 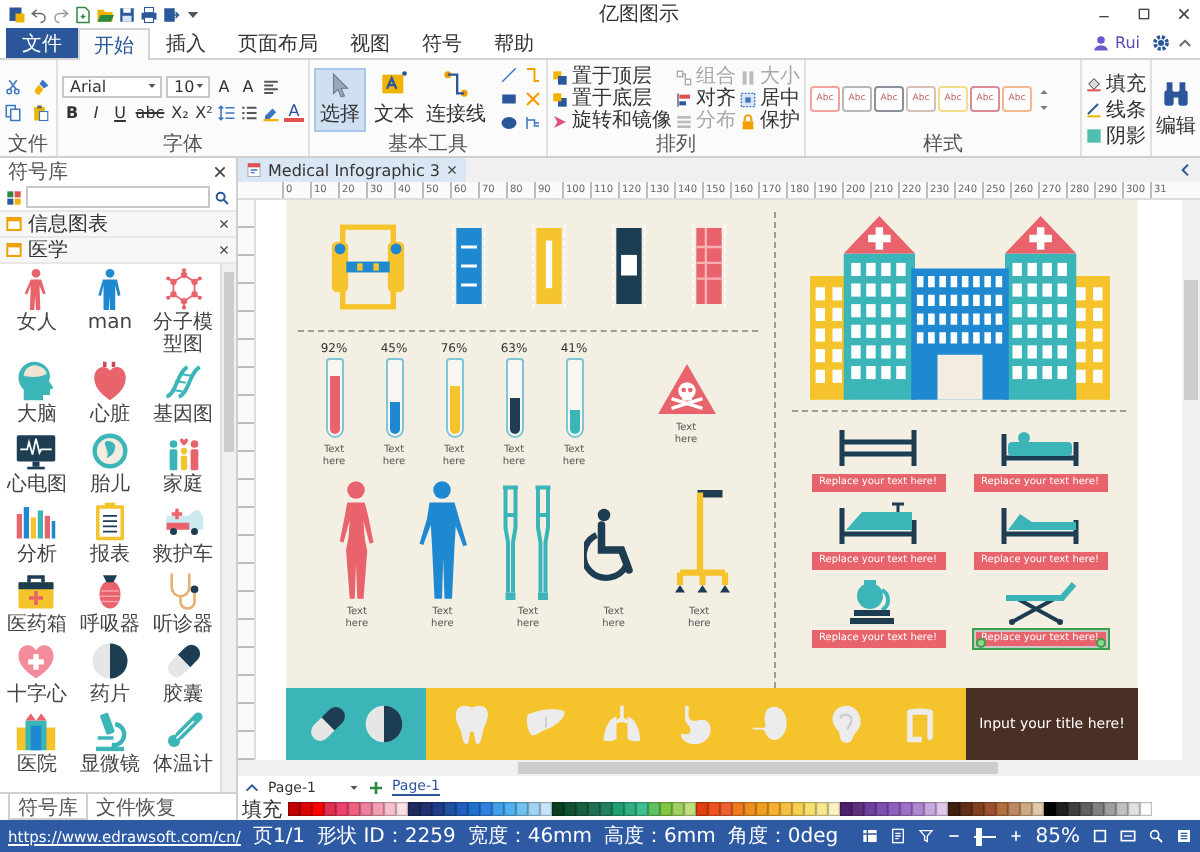 I want to click on format-button: I, so click(x=96, y=112).